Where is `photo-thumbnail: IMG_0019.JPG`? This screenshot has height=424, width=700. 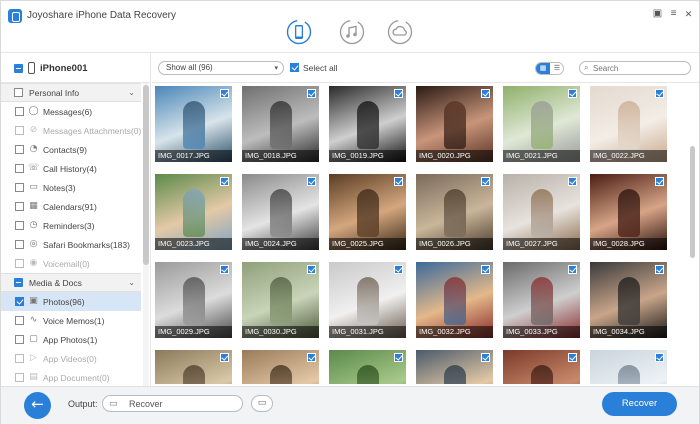 photo-thumbnail: IMG_0019.JPG is located at coordinates (367, 124).